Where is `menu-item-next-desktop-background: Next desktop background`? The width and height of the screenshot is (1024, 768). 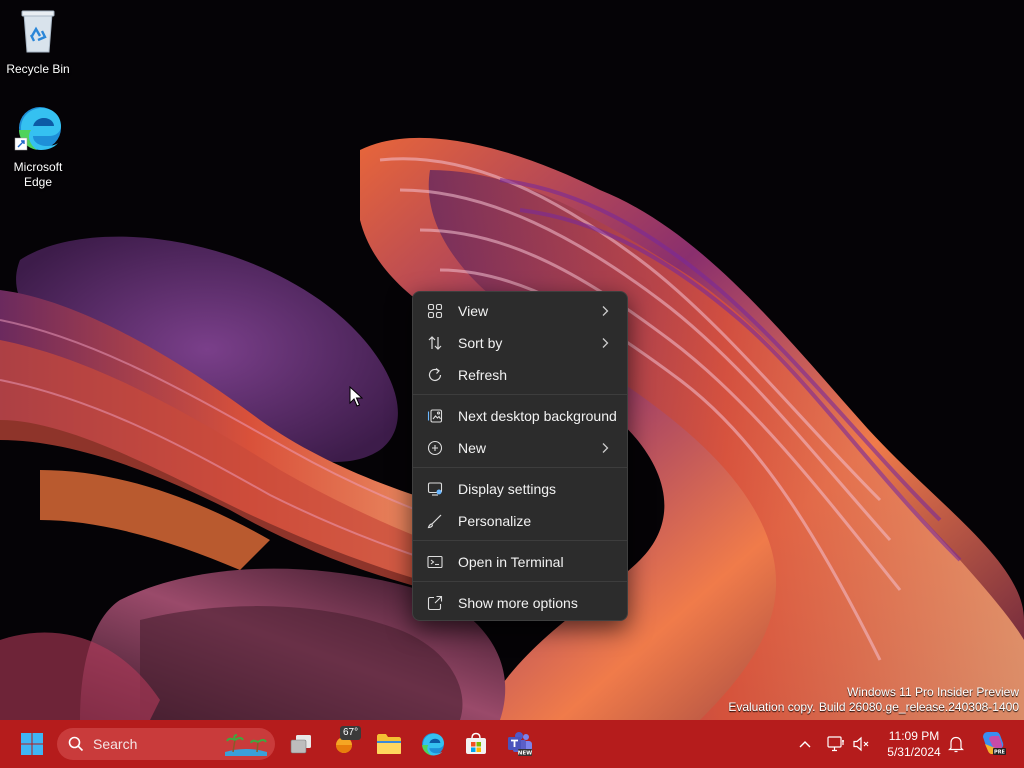
menu-item-next-desktop-background: Next desktop background is located at coordinates (520, 416).